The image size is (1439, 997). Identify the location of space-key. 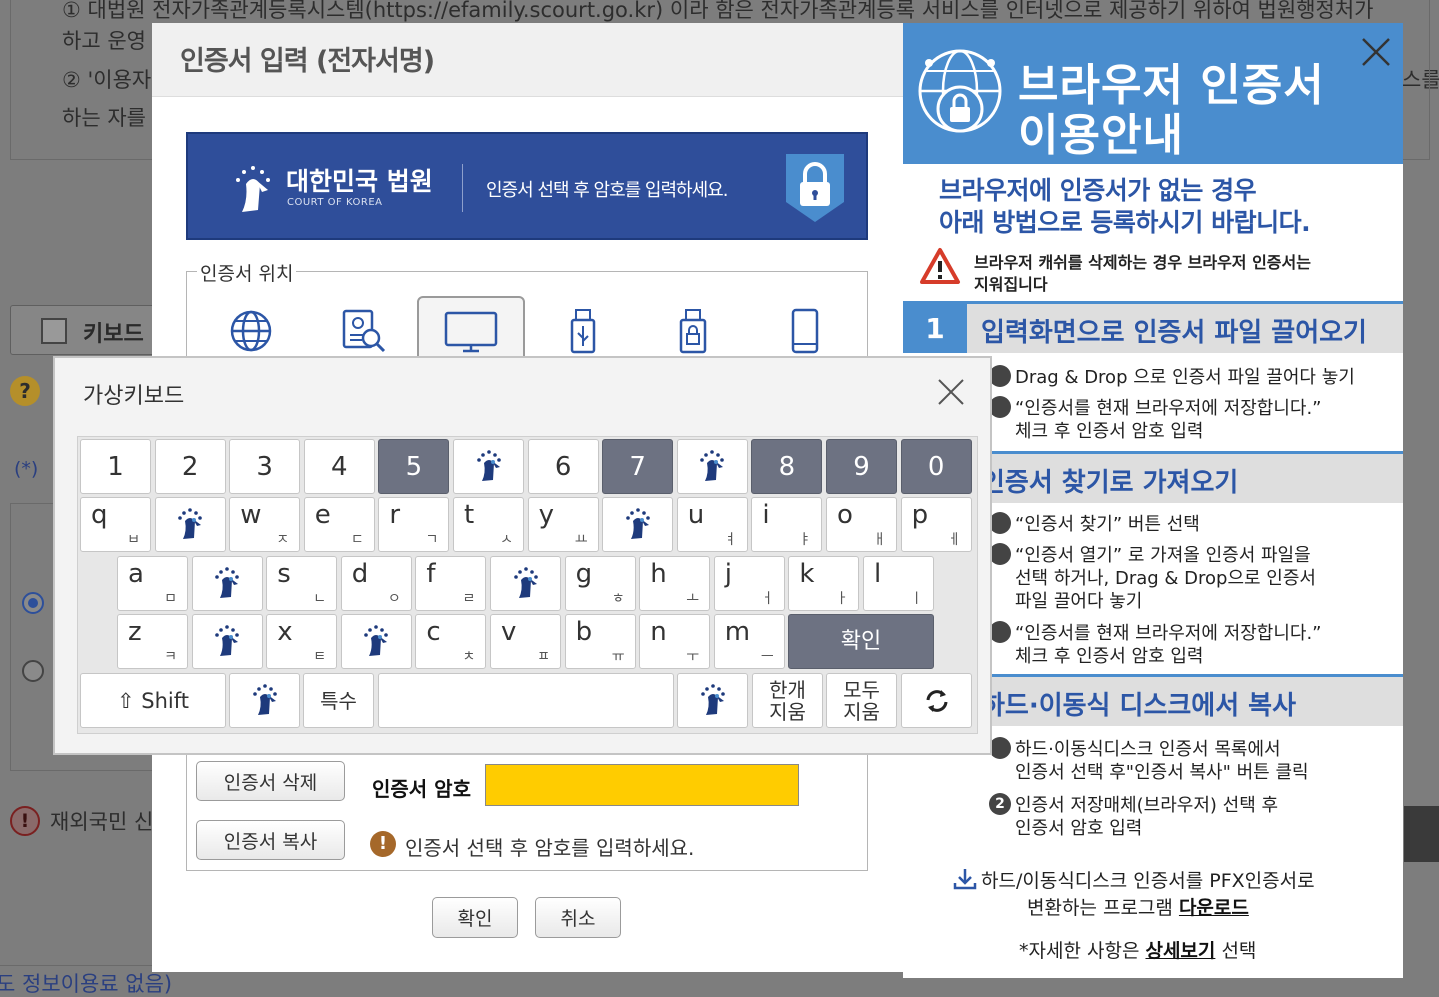
(526, 700).